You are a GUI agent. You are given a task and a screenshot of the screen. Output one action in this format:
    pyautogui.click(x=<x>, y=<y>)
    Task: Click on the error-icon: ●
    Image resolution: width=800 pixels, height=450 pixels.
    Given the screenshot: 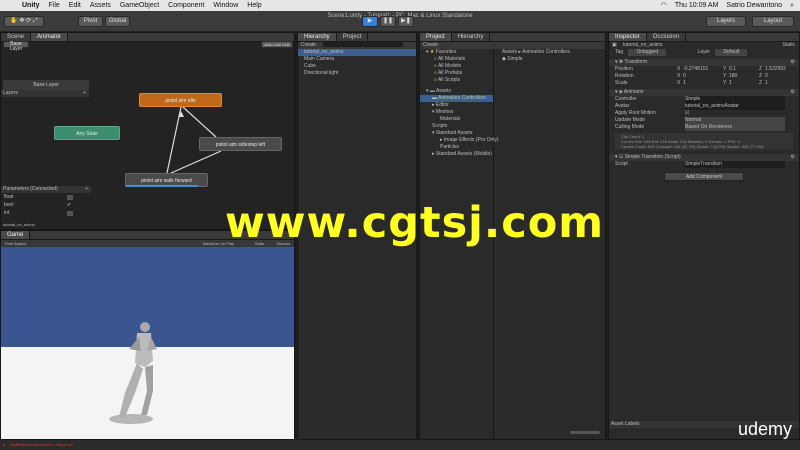 What is the action you would take?
    pyautogui.click(x=4, y=444)
    